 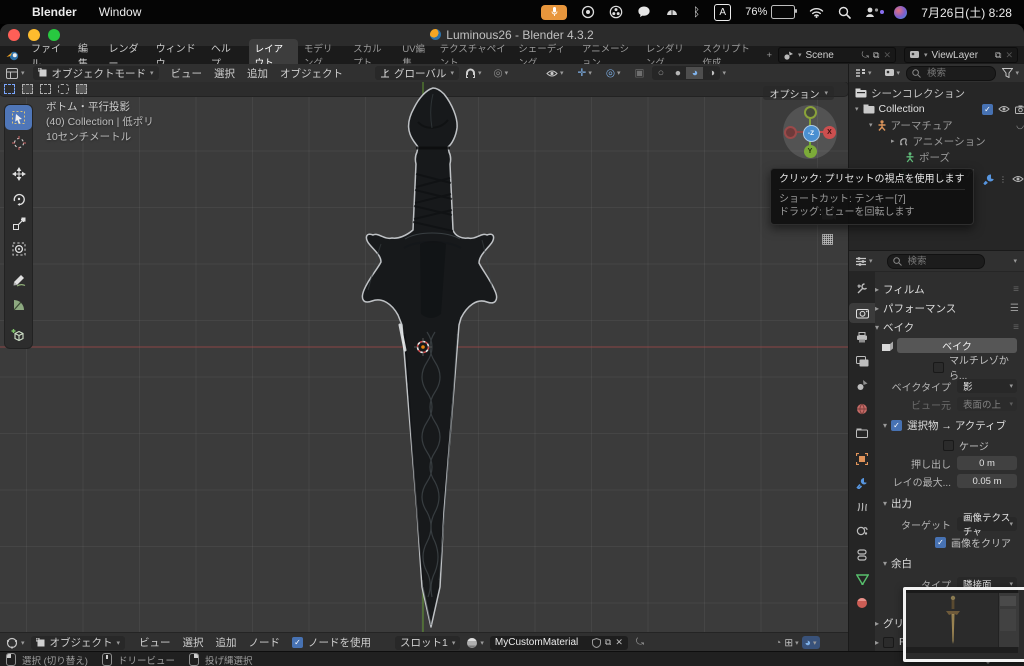 What do you see at coordinates (966, 12) in the screenshot?
I see `menubar-clock: 7月26日(土) 8:28` at bounding box center [966, 12].